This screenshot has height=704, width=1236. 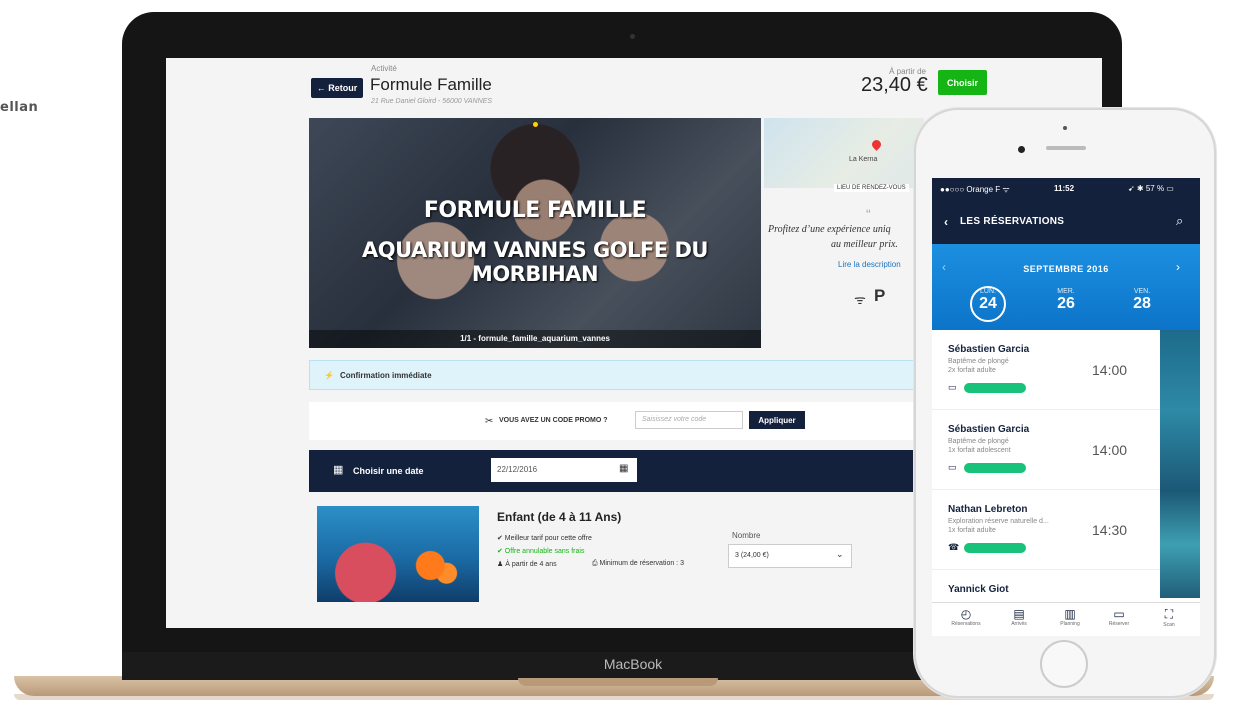 I want to click on scissors-icon: ✂, so click(x=489, y=421).